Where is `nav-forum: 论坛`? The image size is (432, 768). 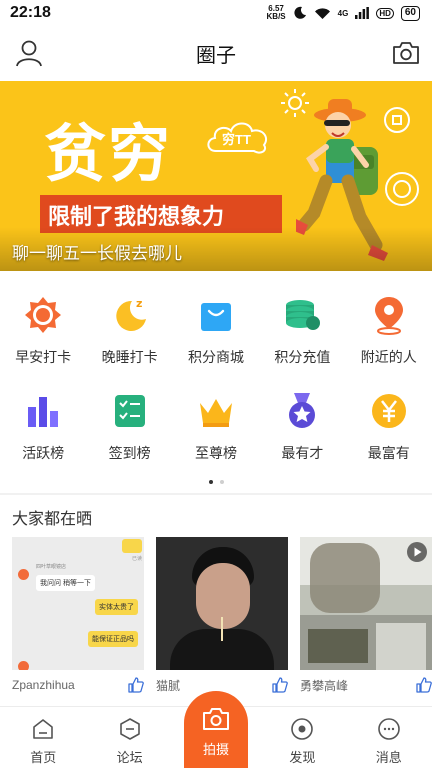 nav-forum: 论坛 is located at coordinates (129, 737).